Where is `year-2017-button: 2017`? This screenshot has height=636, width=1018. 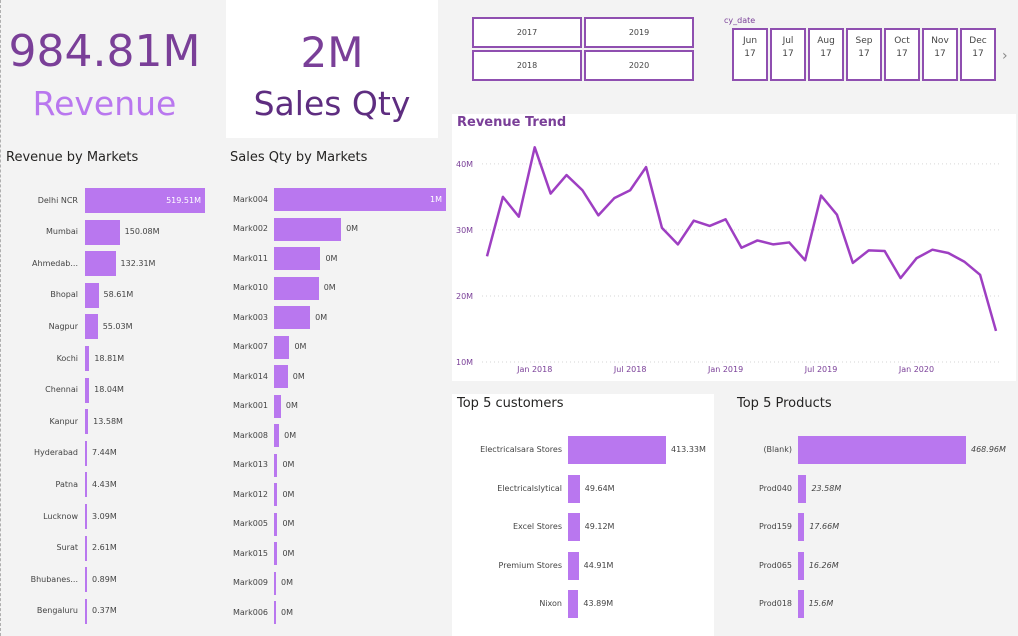 year-2017-button: 2017 is located at coordinates (527, 32).